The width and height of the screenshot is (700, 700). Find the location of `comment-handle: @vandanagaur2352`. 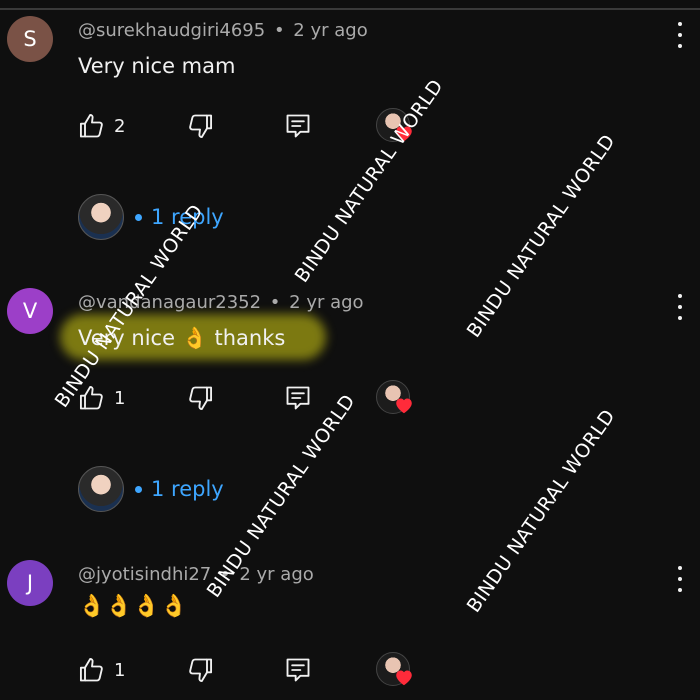

comment-handle: @vandanagaur2352 is located at coordinates (169, 302).